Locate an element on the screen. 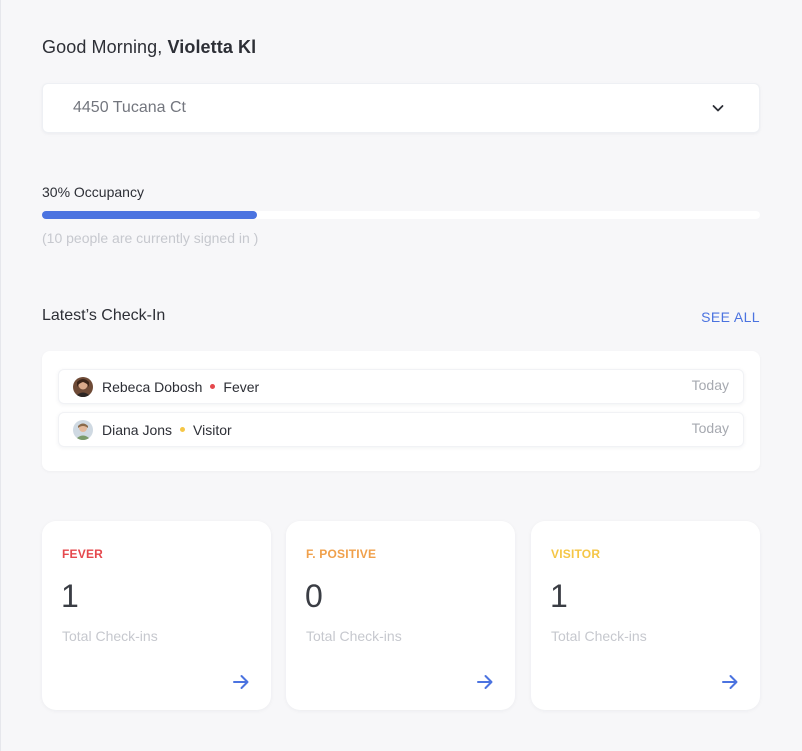 The width and height of the screenshot is (802, 751). stat-card-fever: FEVER 1 Total Check-ins is located at coordinates (156, 615).